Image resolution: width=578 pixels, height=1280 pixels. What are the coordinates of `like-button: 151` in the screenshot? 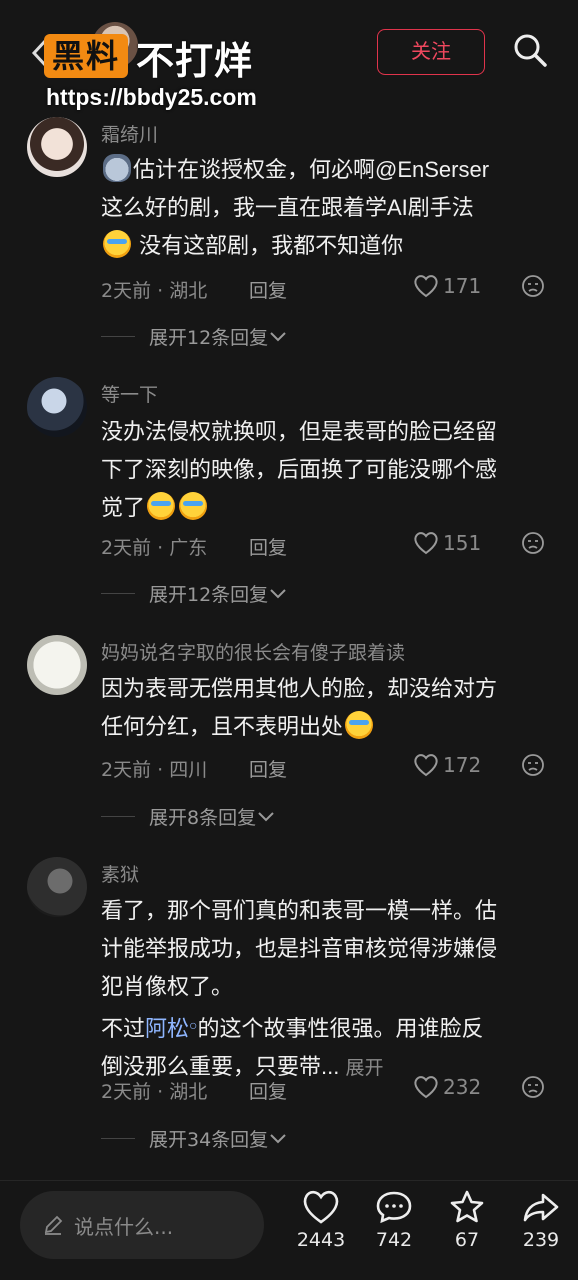 It's located at (447, 543).